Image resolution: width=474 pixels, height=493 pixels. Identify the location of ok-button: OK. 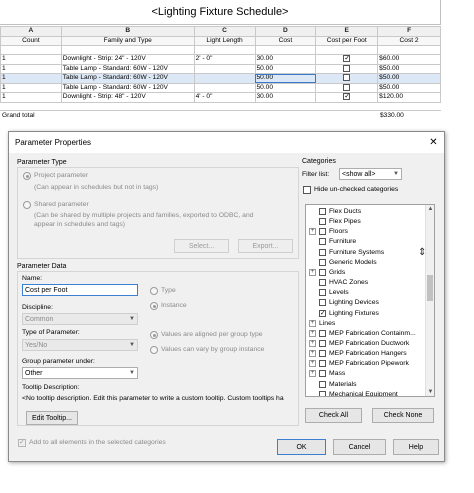
(301, 447).